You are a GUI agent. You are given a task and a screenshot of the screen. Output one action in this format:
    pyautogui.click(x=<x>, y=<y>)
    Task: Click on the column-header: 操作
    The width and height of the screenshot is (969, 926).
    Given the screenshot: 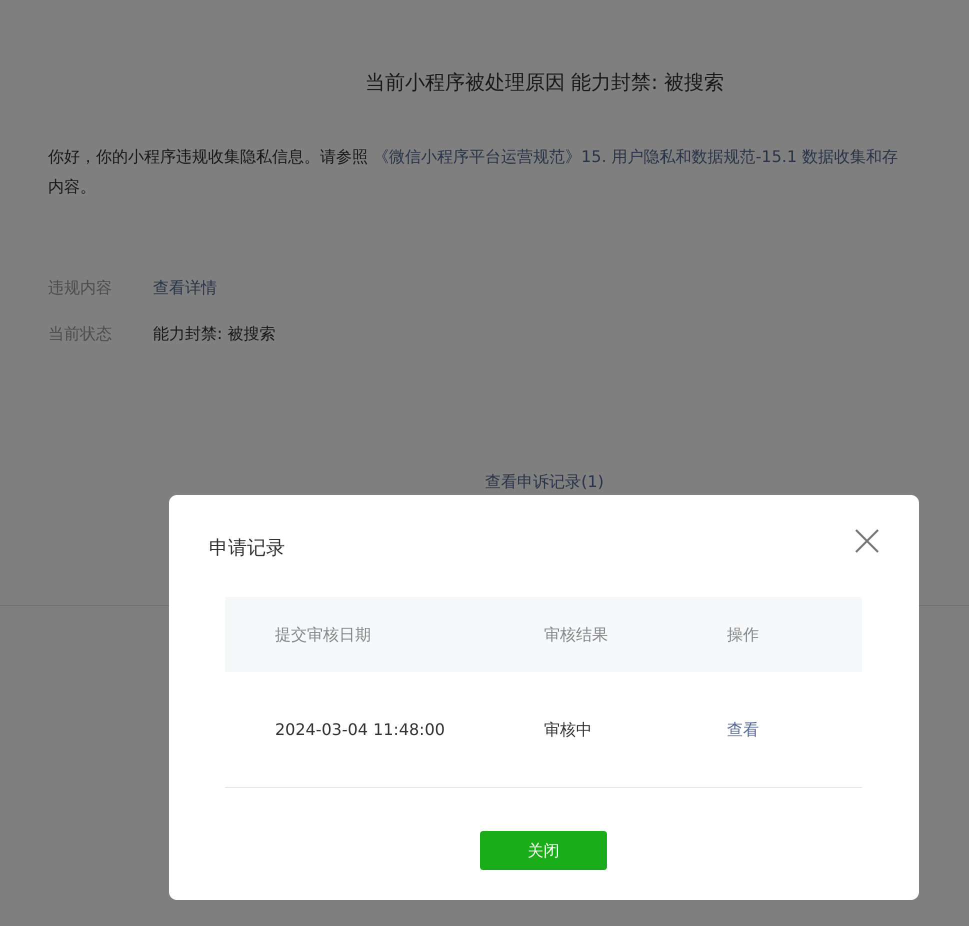 What is the action you would take?
    pyautogui.click(x=743, y=635)
    